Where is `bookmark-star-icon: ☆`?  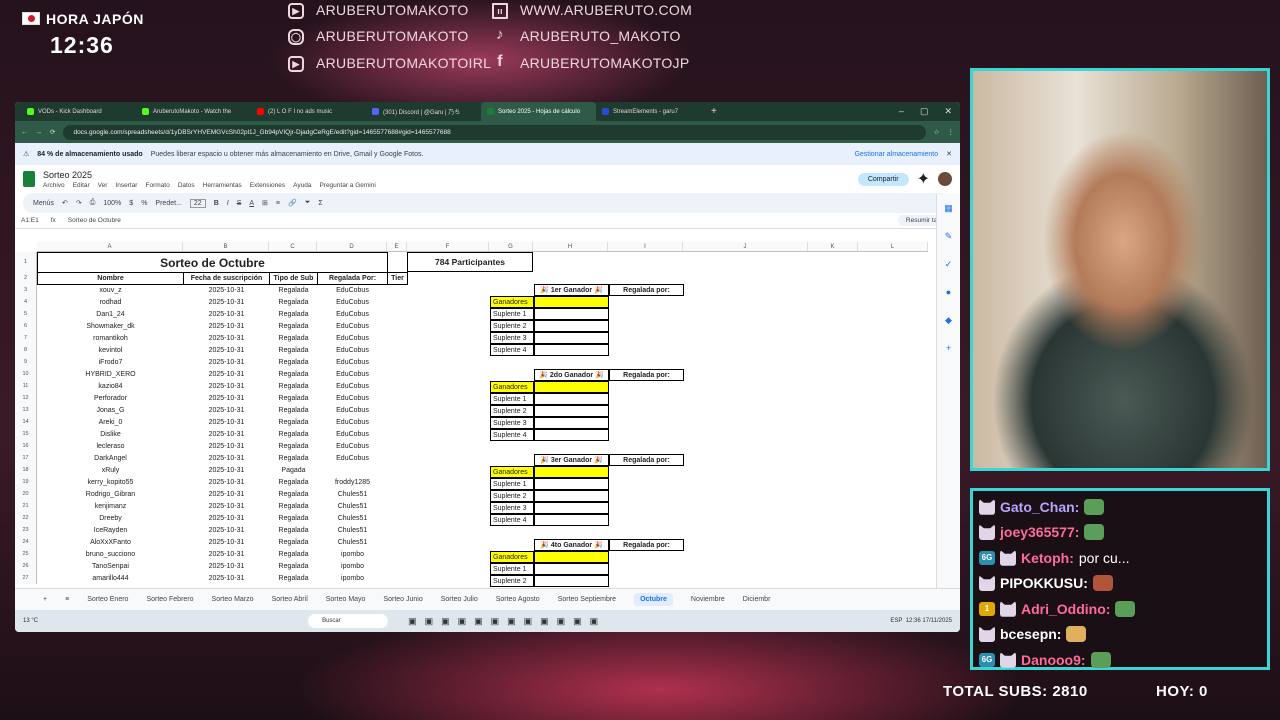
bookmark-star-icon: ☆ is located at coordinates (937, 132).